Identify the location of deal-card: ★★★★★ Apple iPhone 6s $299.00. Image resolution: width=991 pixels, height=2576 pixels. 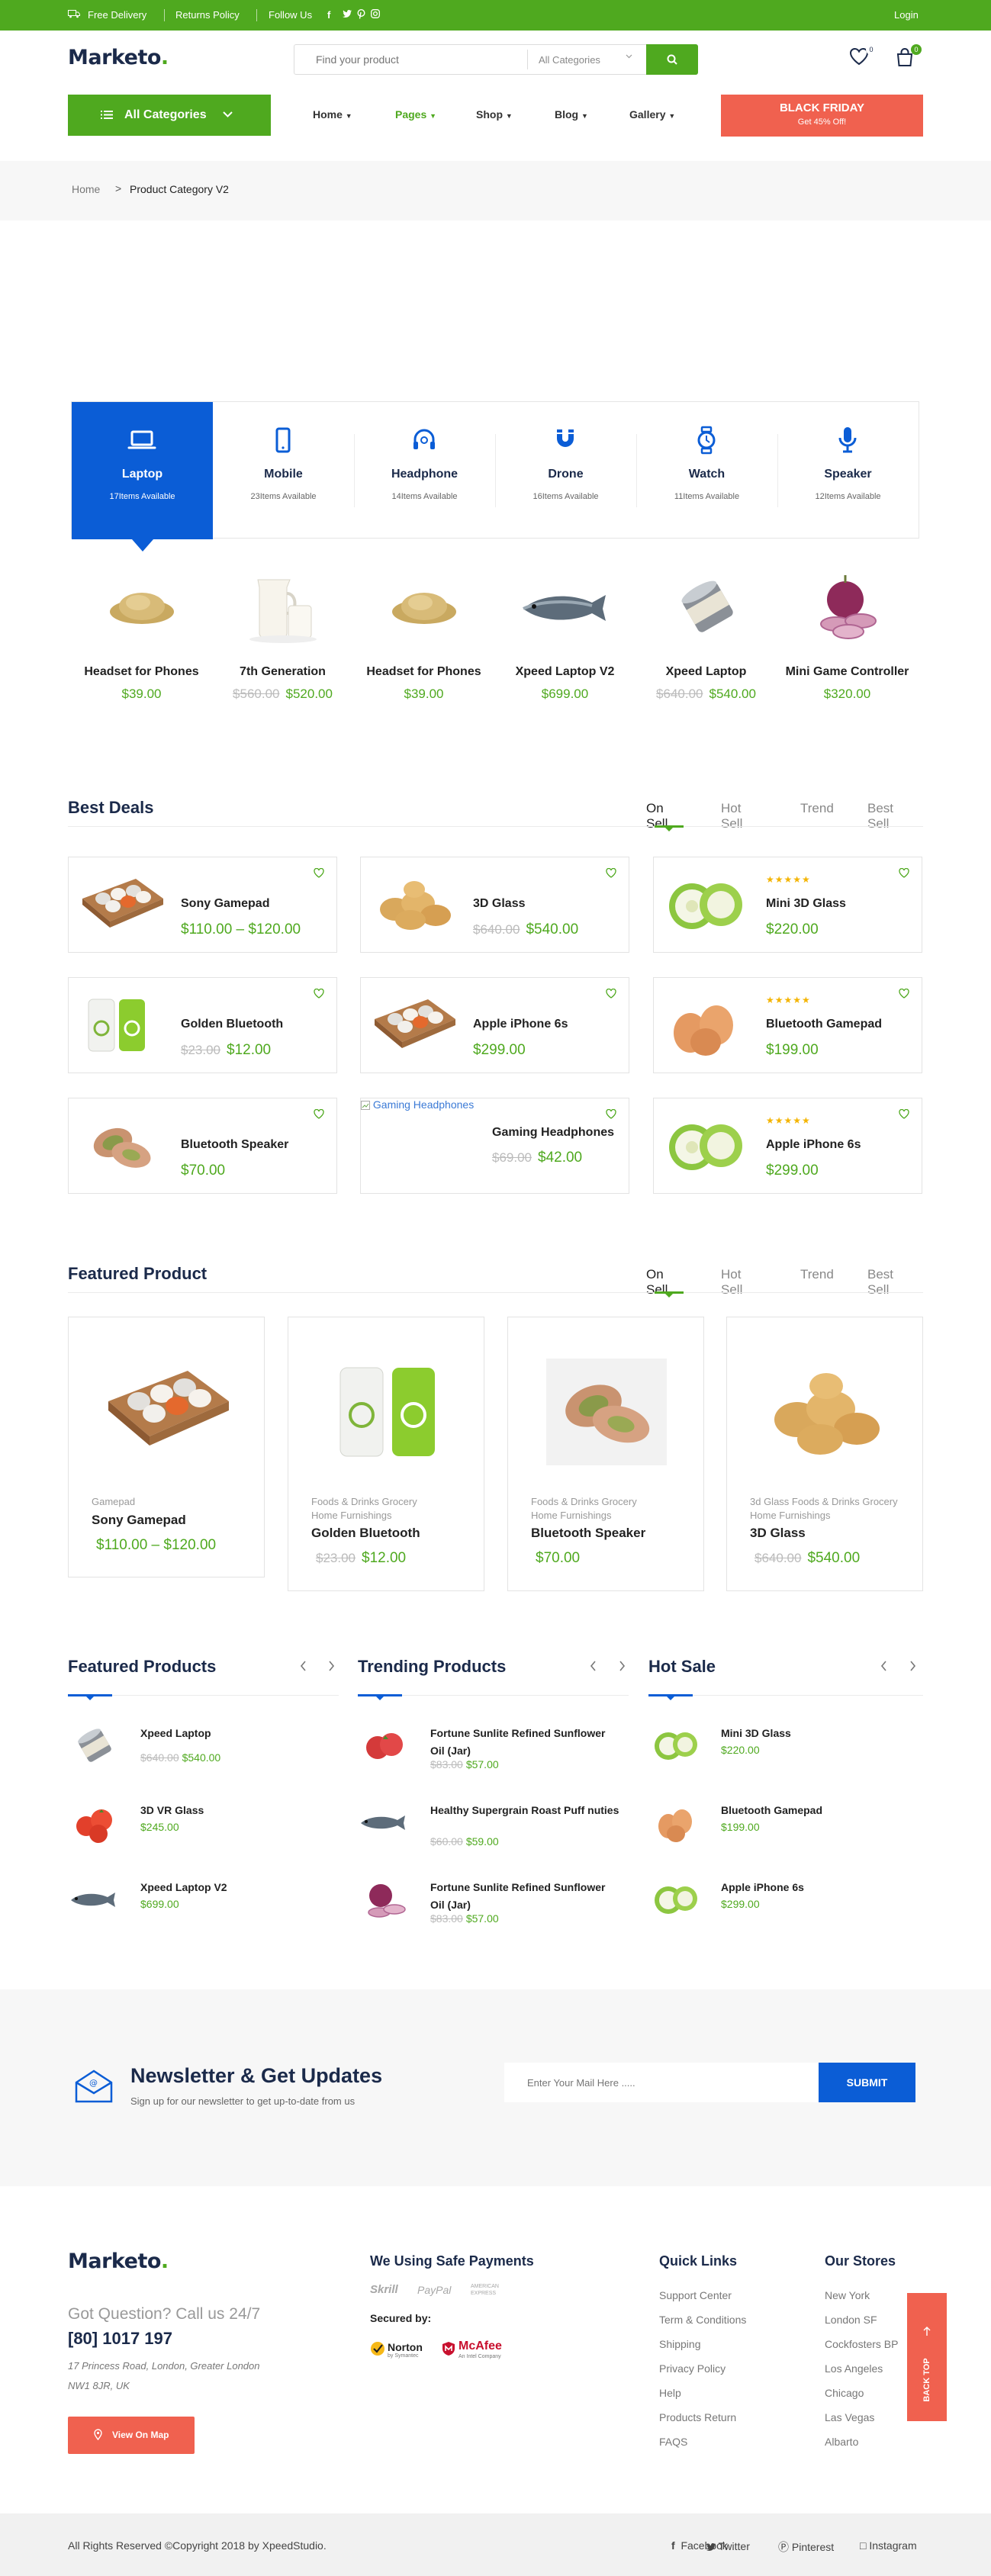
(787, 1146).